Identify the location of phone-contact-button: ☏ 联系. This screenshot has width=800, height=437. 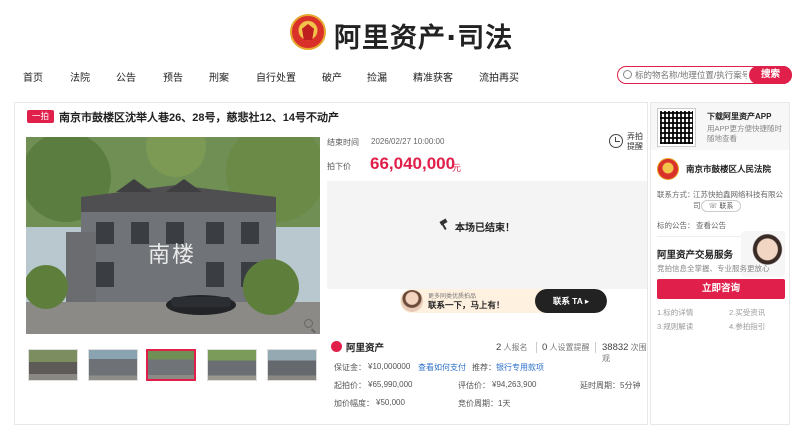
(721, 206).